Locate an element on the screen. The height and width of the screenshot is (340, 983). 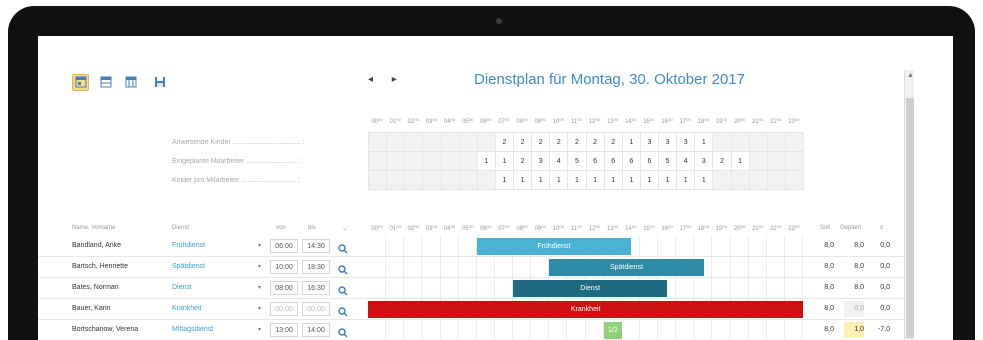
bis-input: 18:30 is located at coordinates (316, 267).